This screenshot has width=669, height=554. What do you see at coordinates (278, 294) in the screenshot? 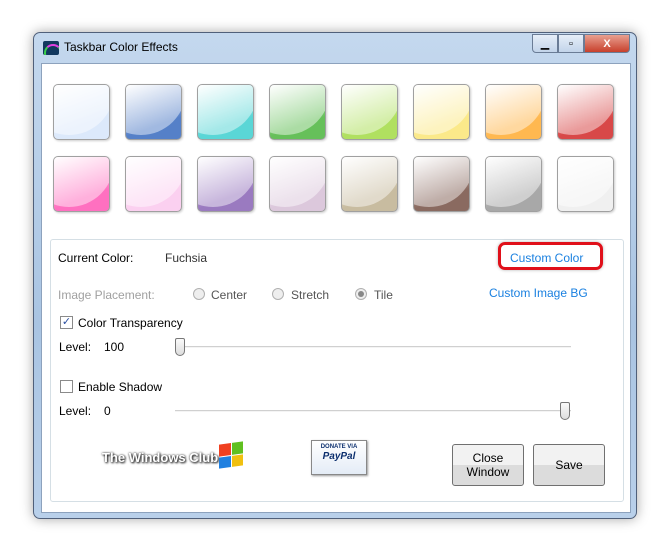
I see `radio-stretch` at bounding box center [278, 294].